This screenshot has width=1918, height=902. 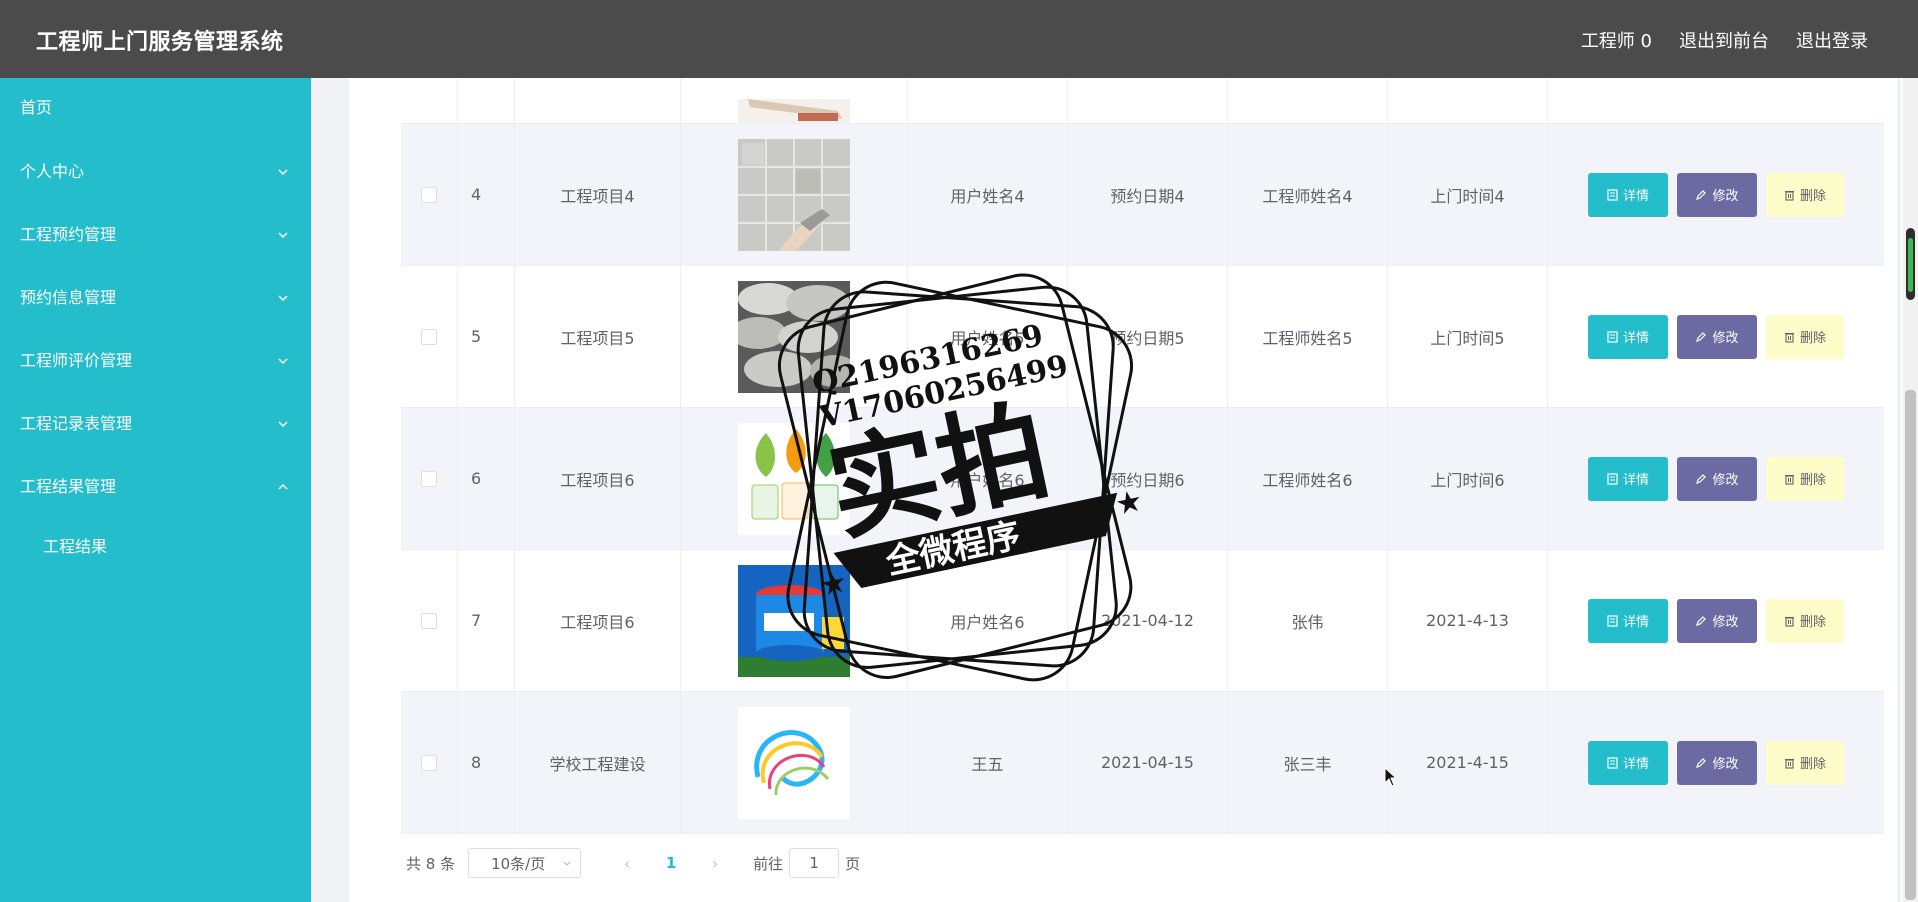 I want to click on row-index: 7, so click(x=486, y=620).